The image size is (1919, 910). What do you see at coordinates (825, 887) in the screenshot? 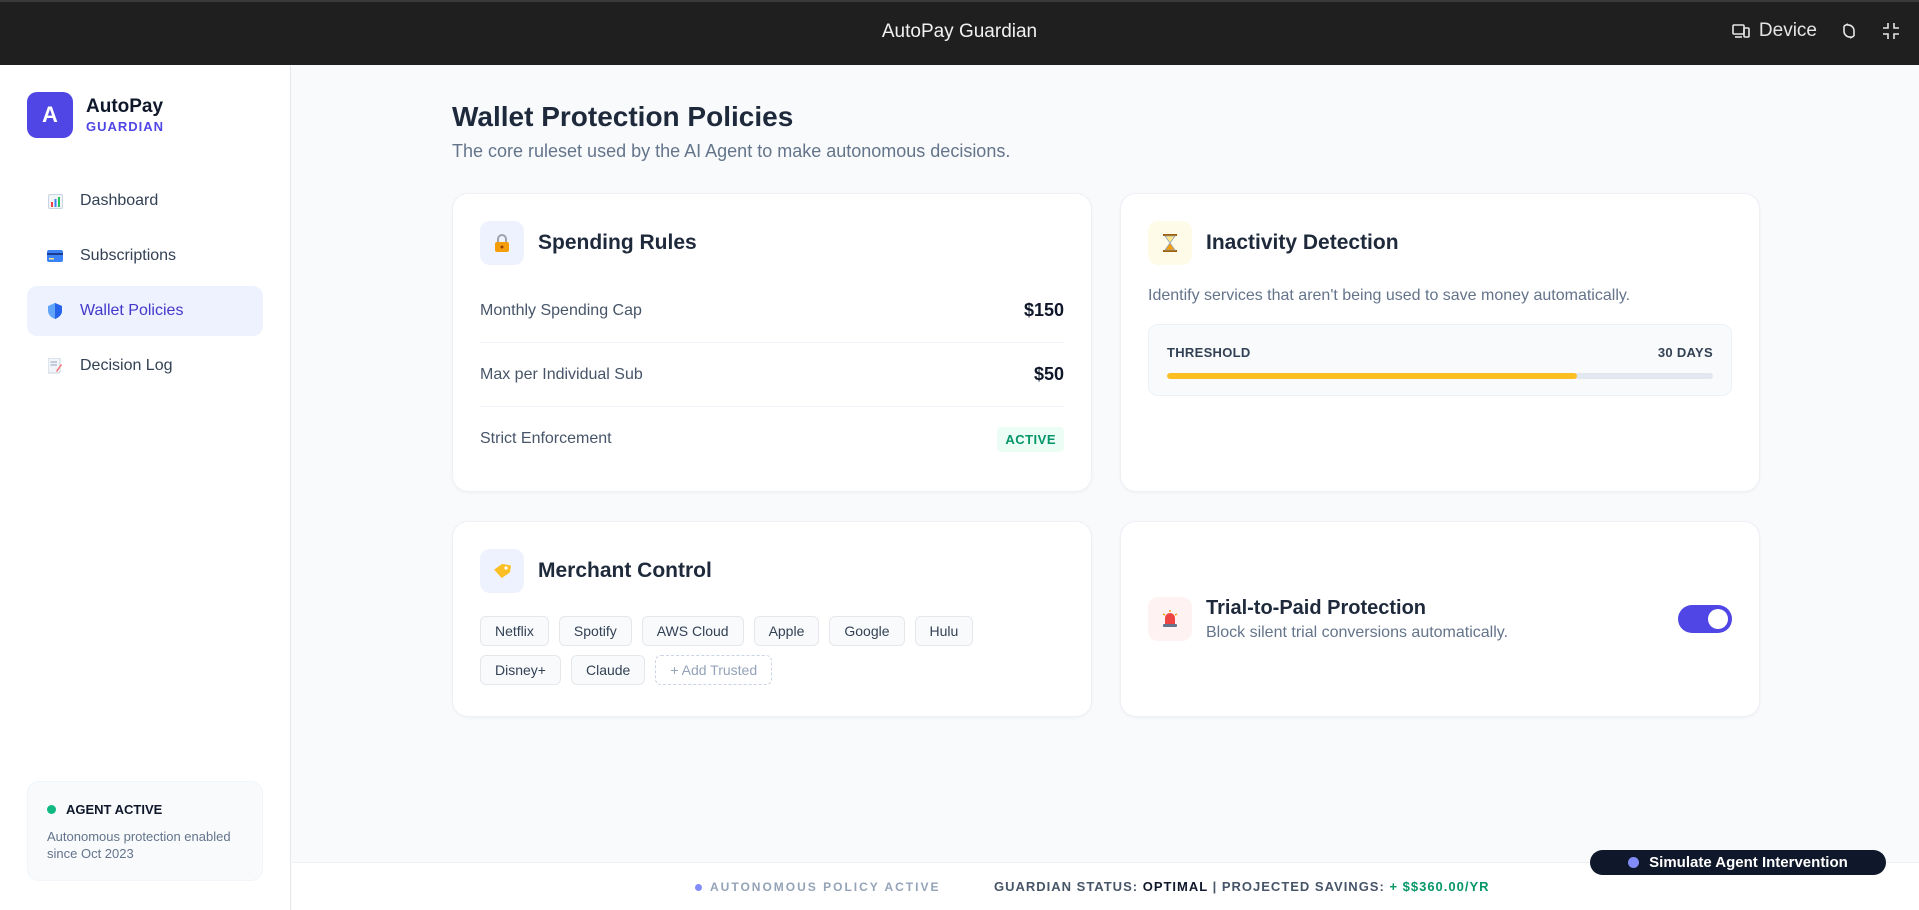
I see `policy-status-label: AUTONOMOUS POLICY ACTIVE` at bounding box center [825, 887].